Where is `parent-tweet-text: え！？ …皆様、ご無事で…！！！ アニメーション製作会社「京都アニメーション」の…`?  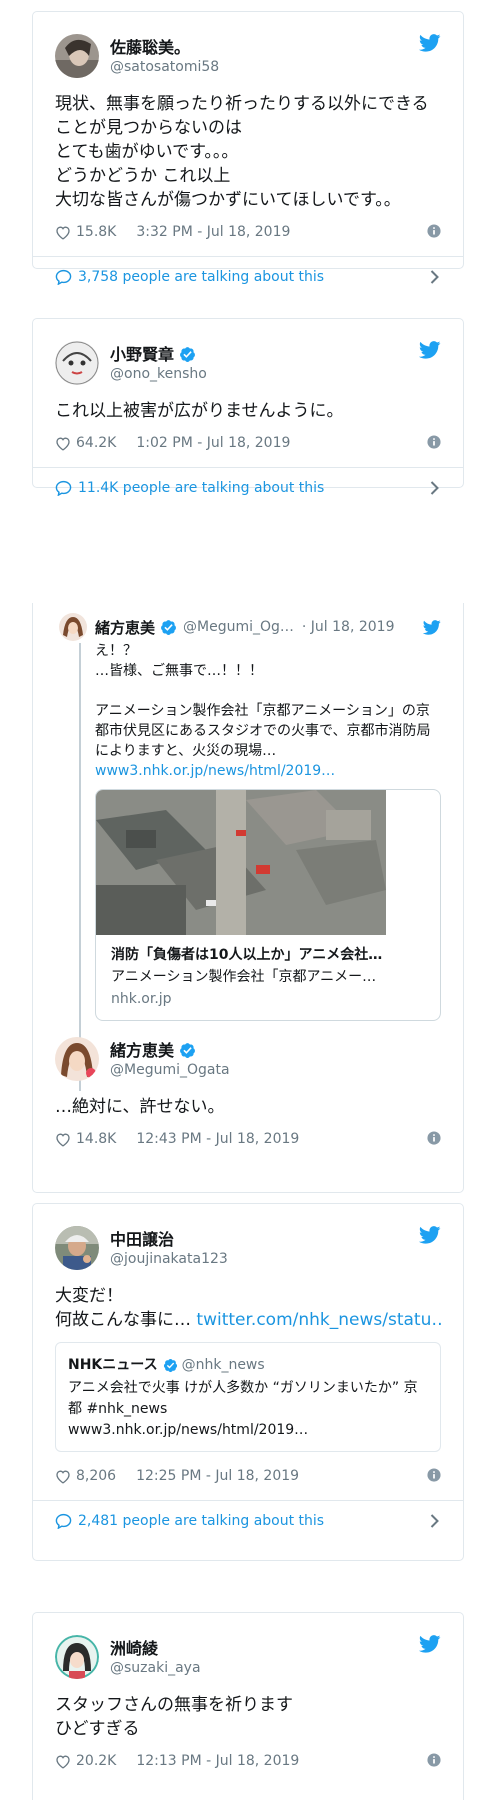 parent-tweet-text: え！？ …皆様、ご無事で…！！！ アニメーション製作会社「京都アニメーション」の… is located at coordinates (263, 701).